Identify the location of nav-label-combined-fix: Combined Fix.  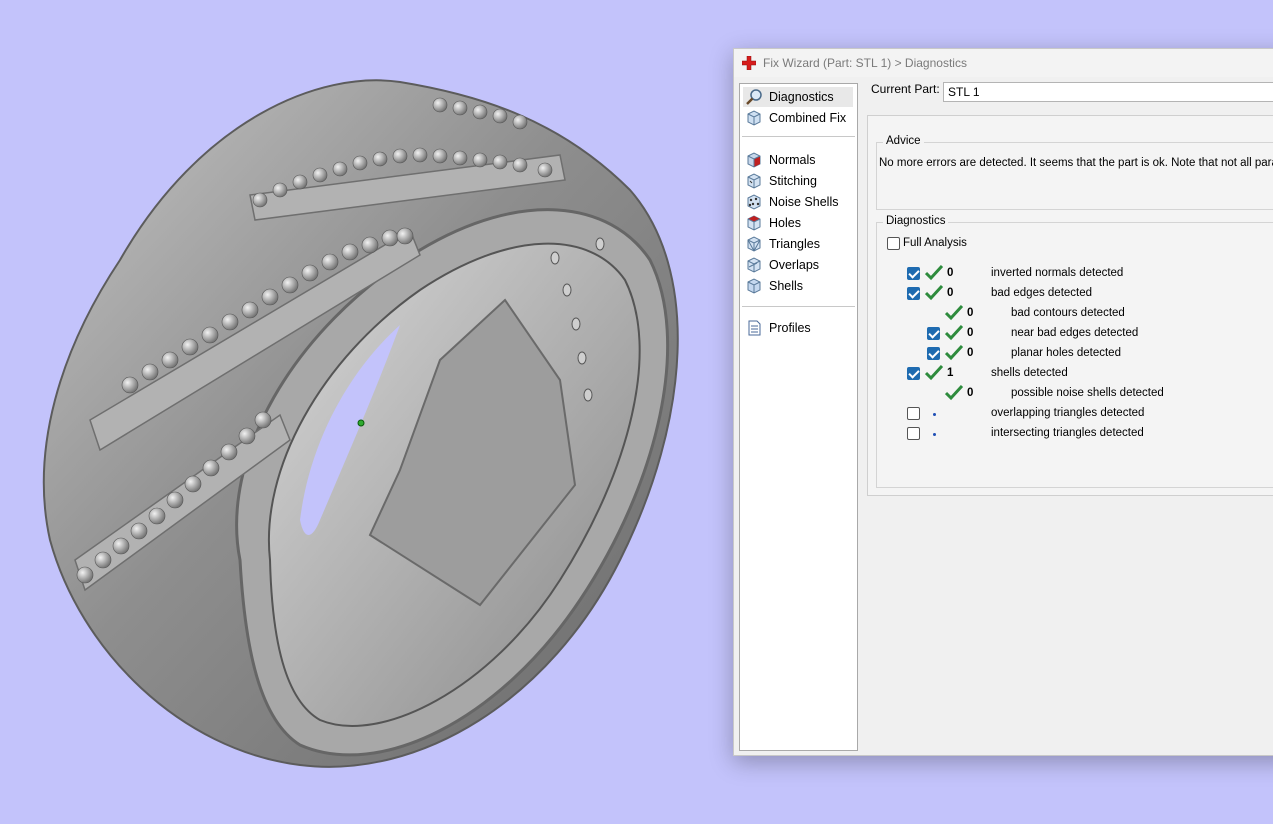
(808, 118).